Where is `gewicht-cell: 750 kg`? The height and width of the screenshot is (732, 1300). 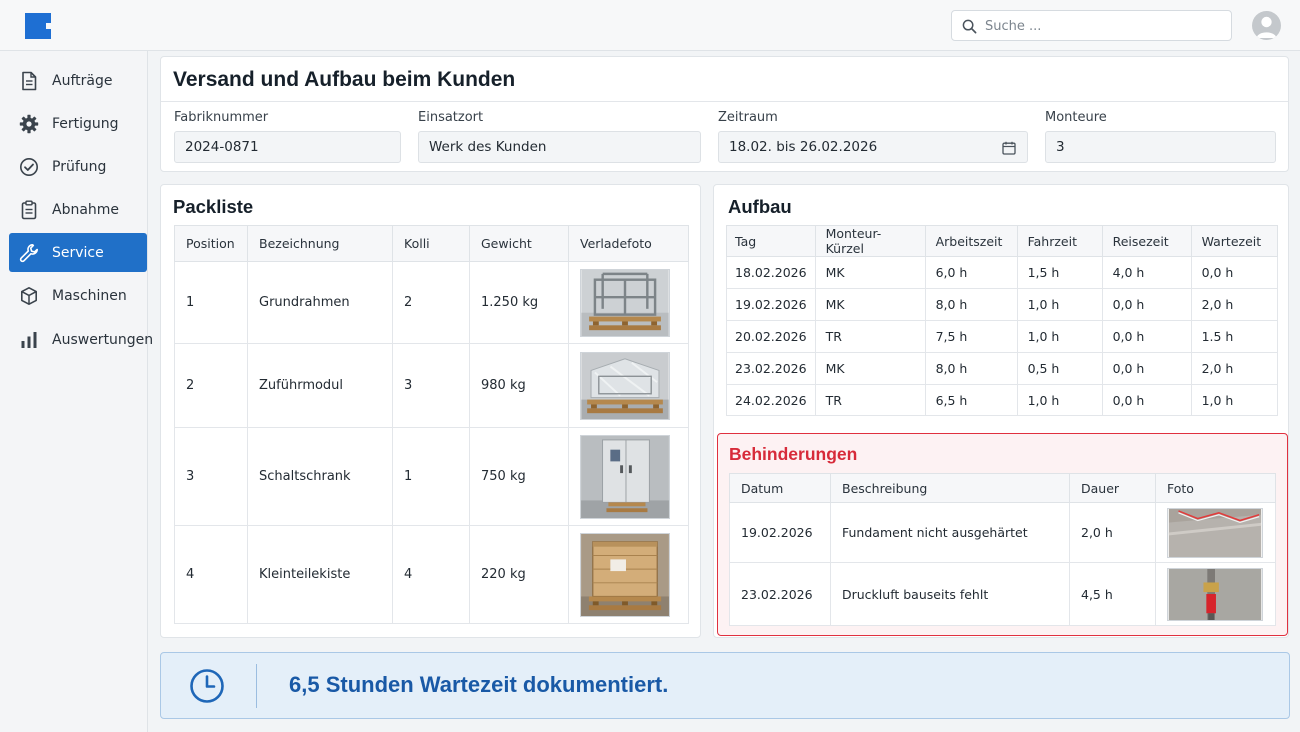
gewicht-cell: 750 kg is located at coordinates (519, 476).